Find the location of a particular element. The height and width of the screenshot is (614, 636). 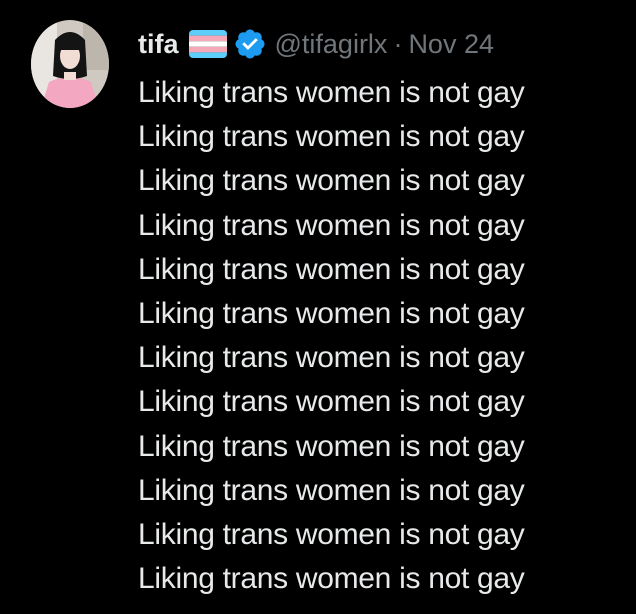

avatar-image is located at coordinates (70, 64).